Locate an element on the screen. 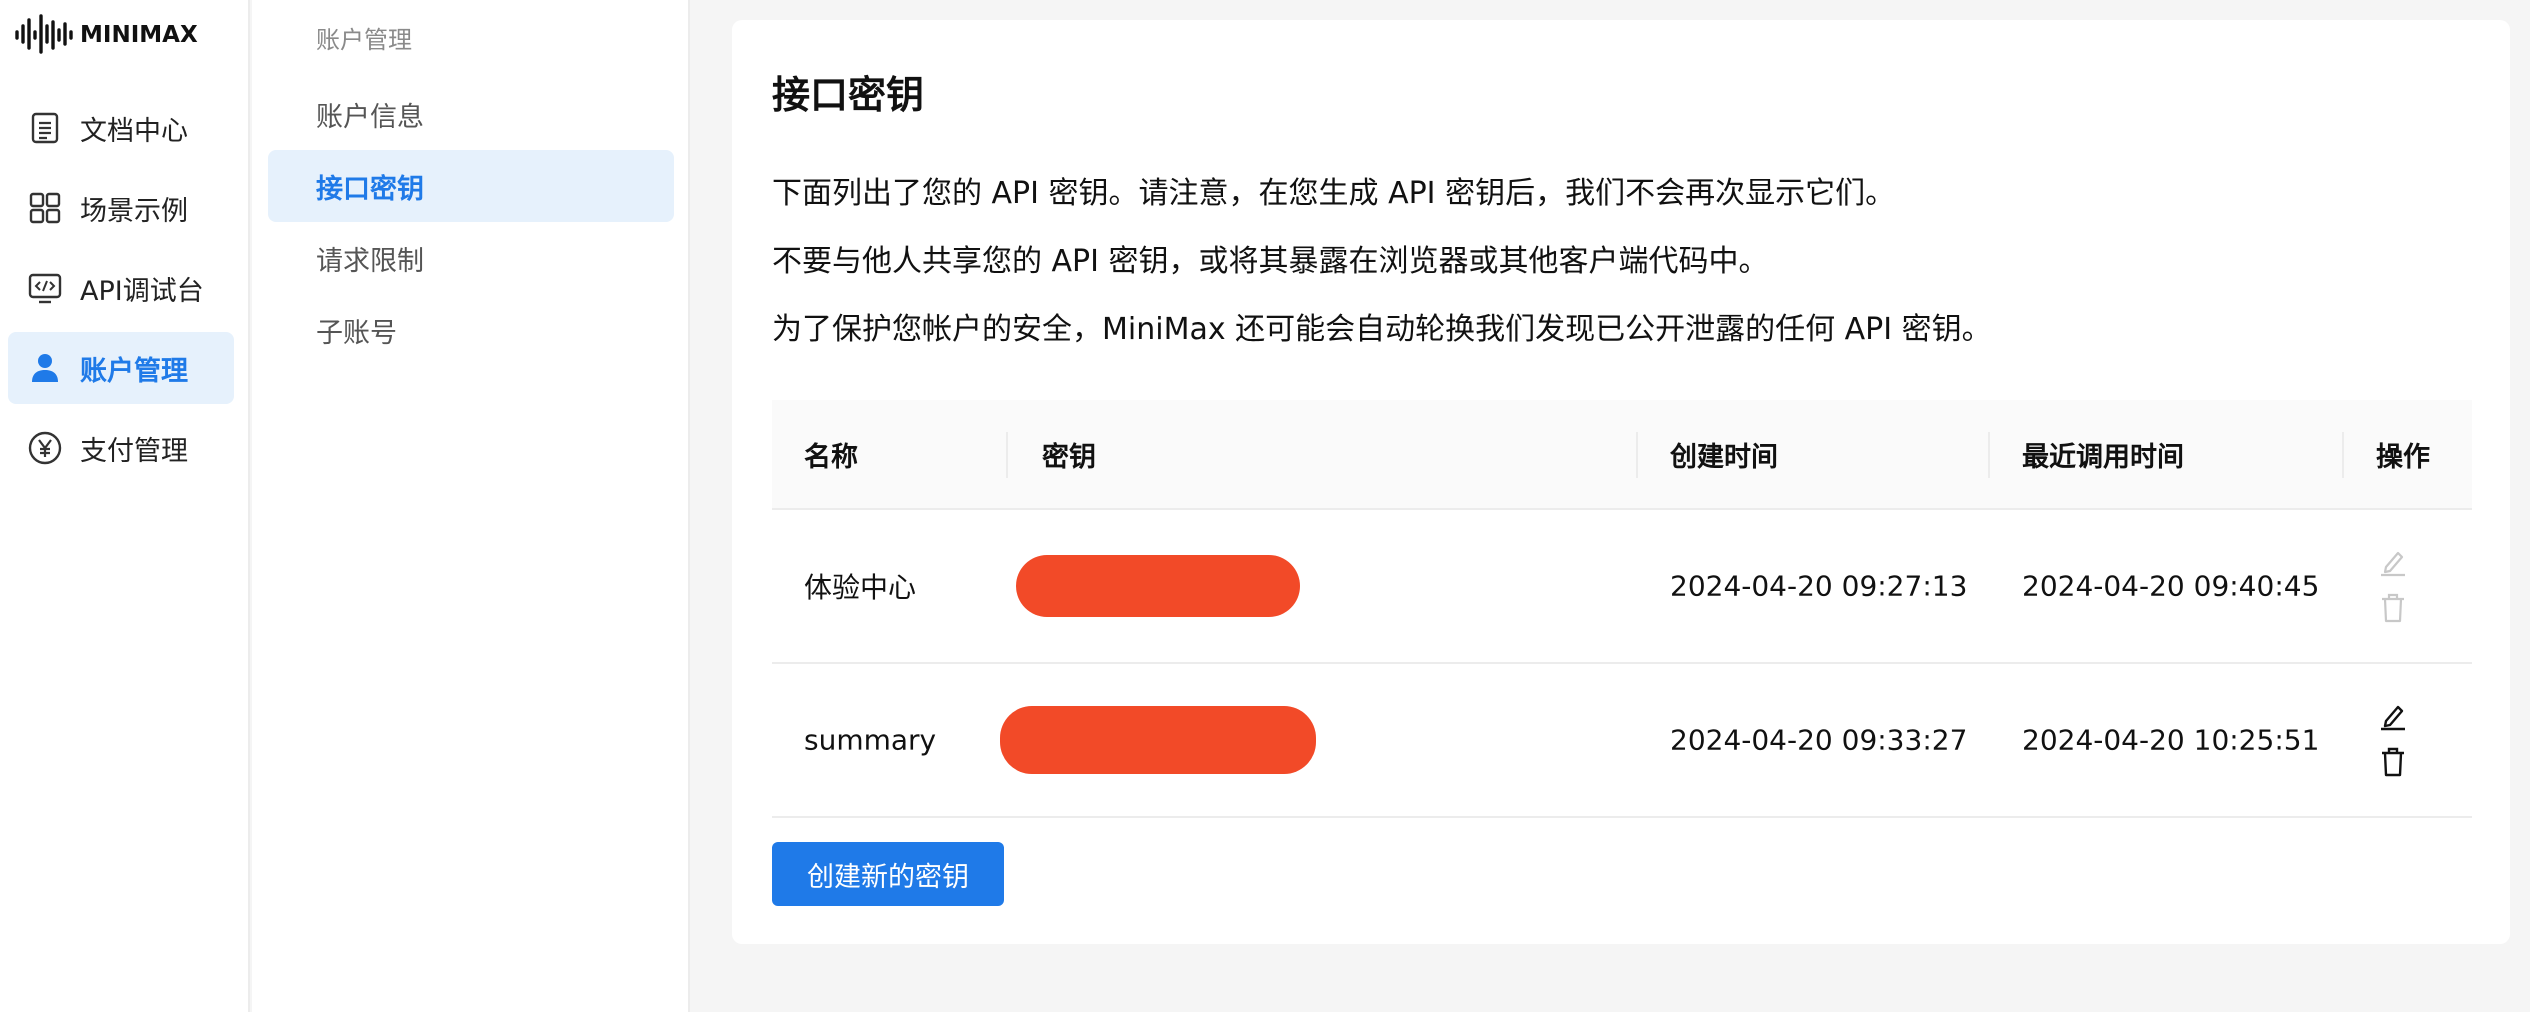  subnav-title: 账户管理 is located at coordinates (364, 40).